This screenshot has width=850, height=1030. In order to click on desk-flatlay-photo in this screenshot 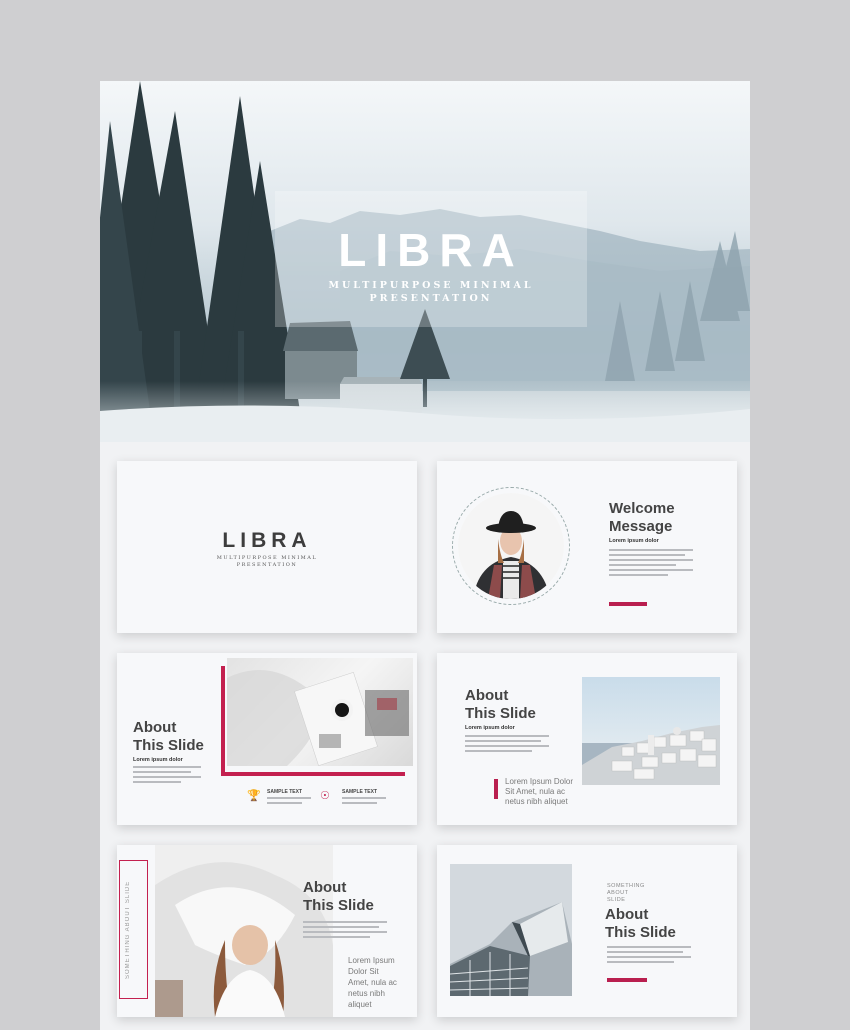, I will do `click(320, 712)`.